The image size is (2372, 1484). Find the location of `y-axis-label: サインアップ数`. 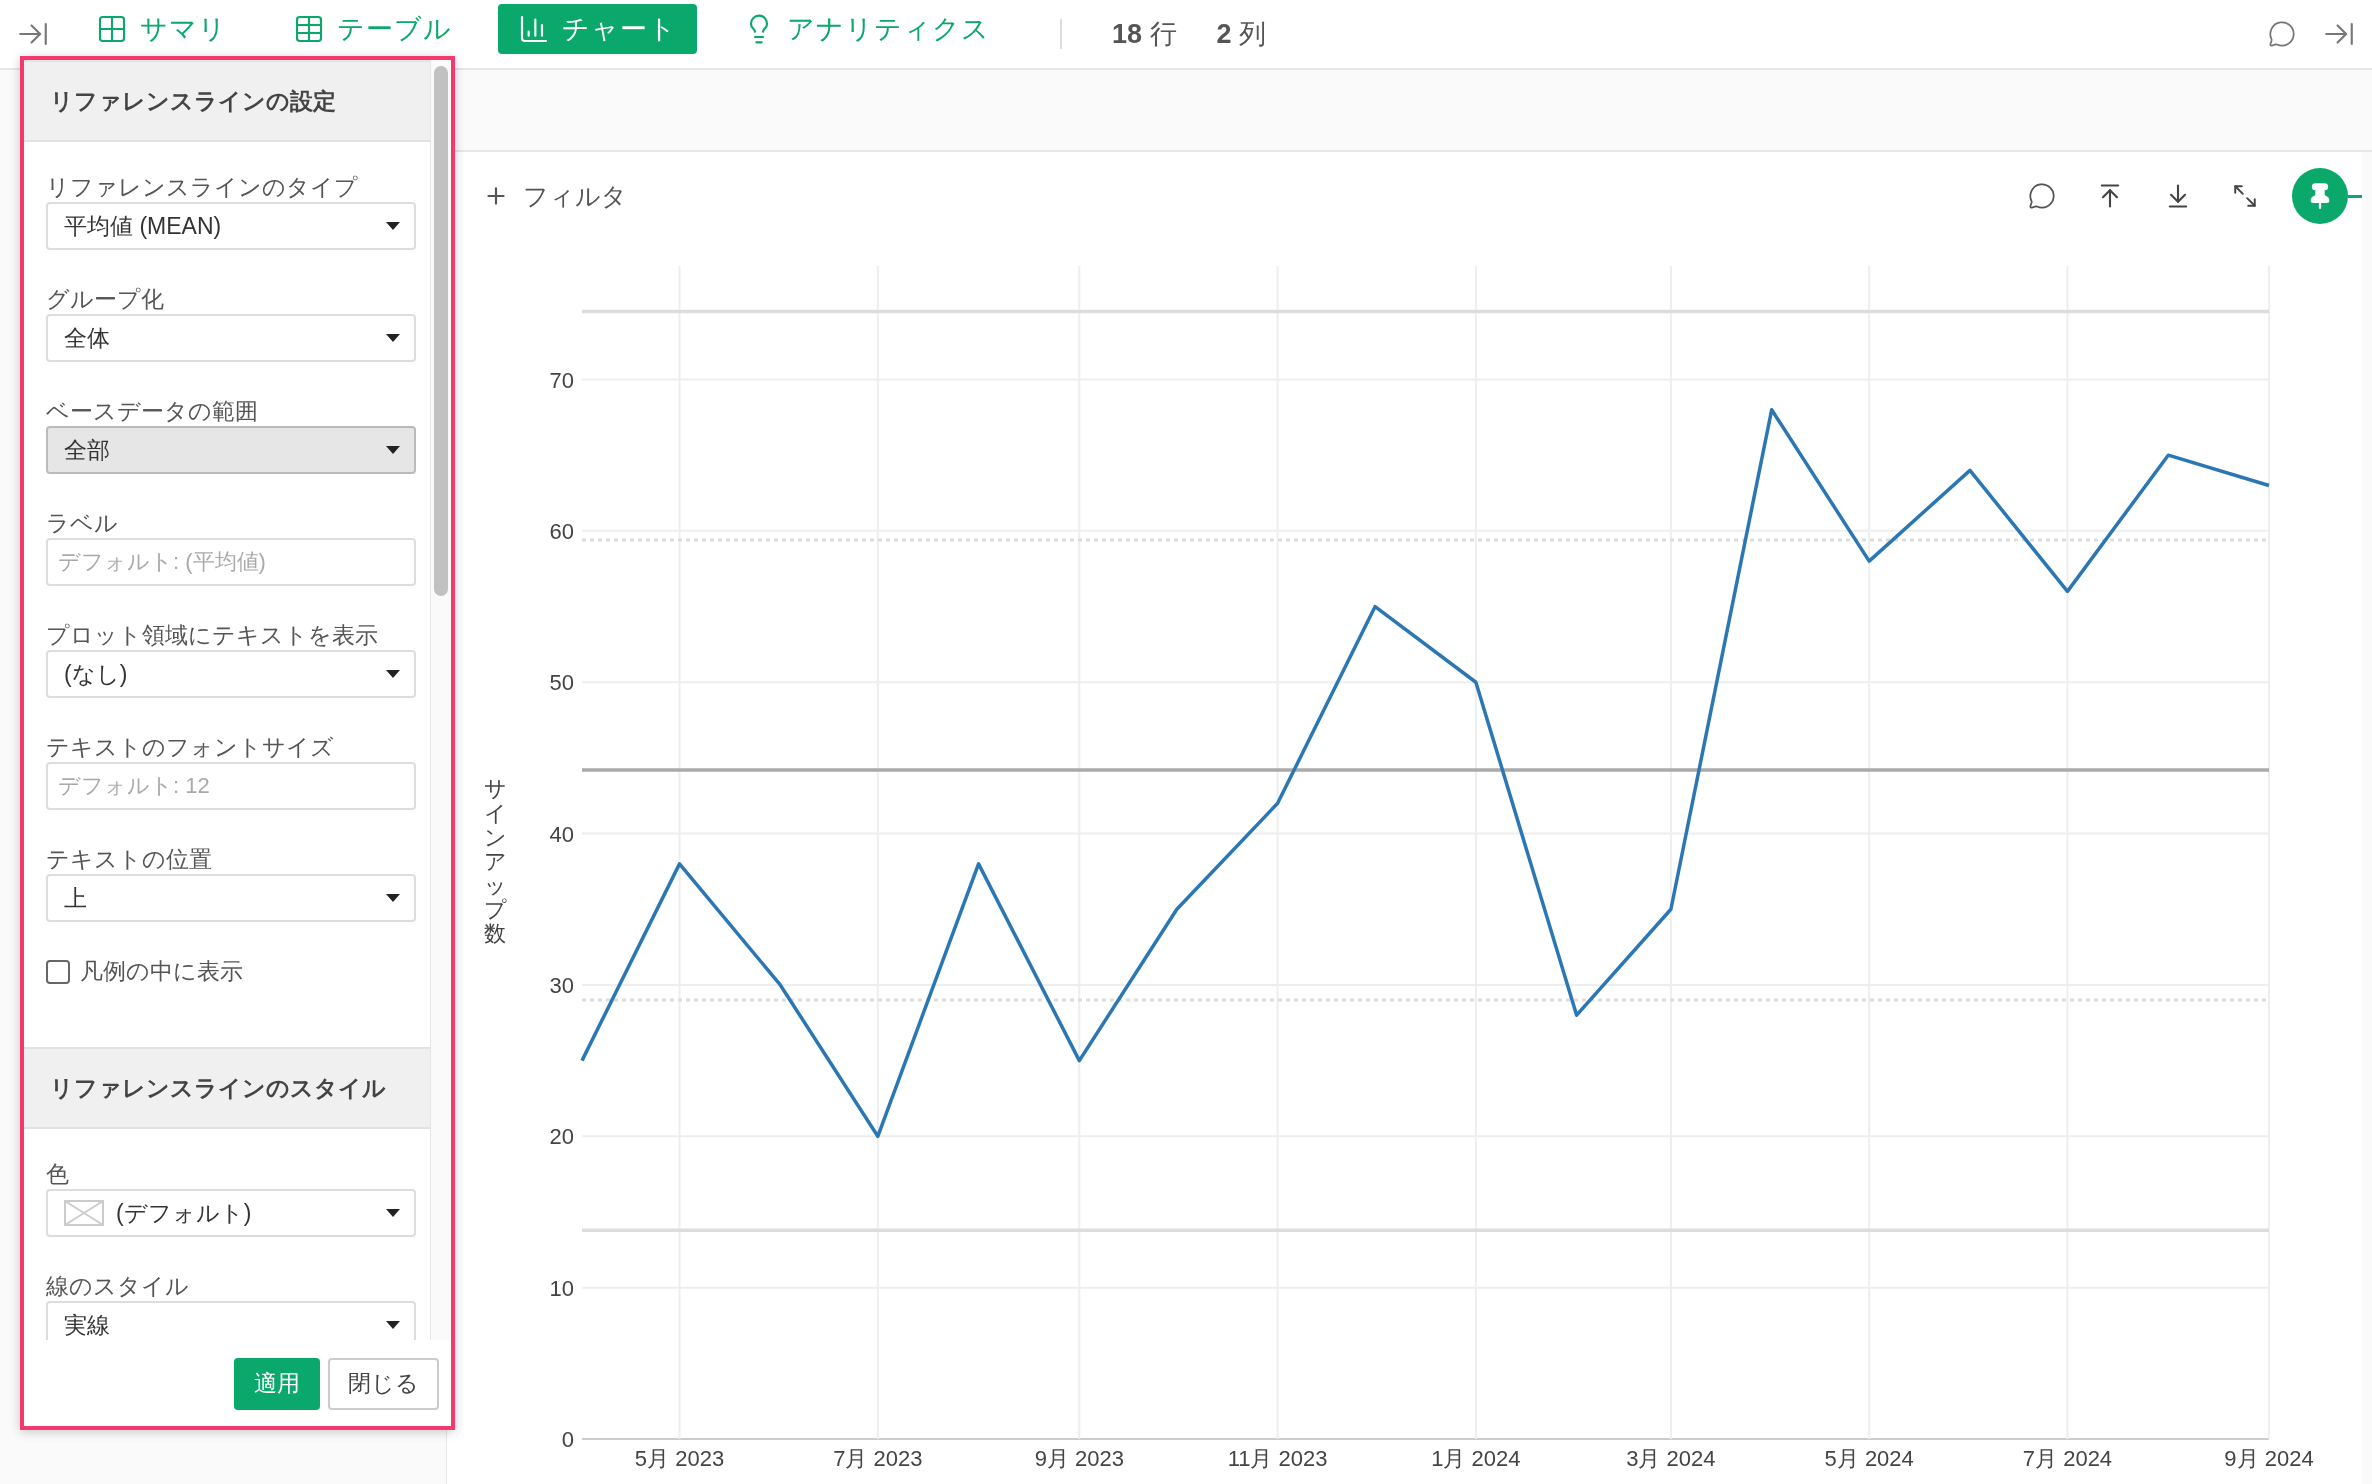

y-axis-label: サインアップ数 is located at coordinates (494, 862).